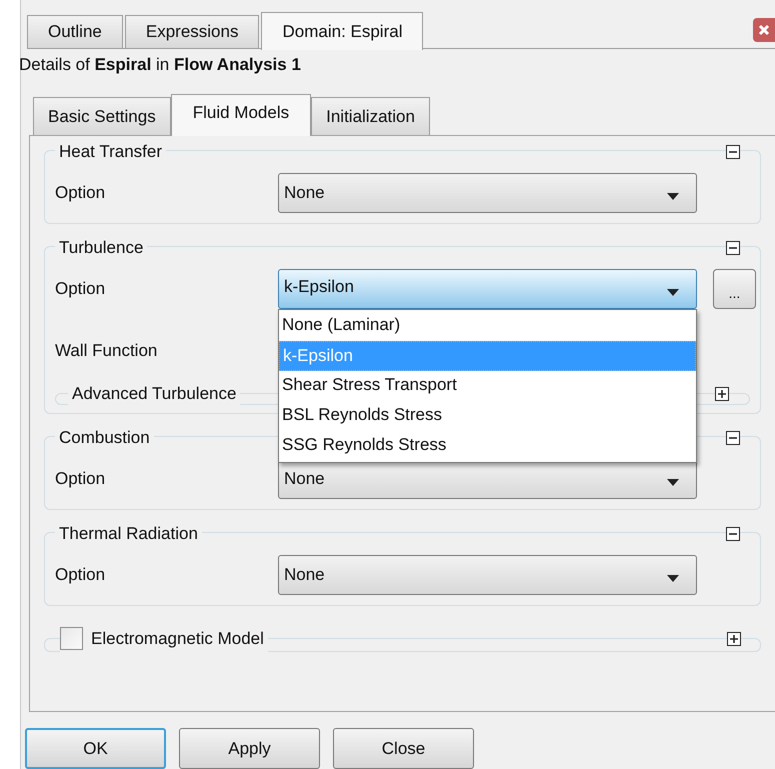 This screenshot has width=775, height=769. What do you see at coordinates (342, 31) in the screenshot?
I see `tab: Domain: Espiral` at bounding box center [342, 31].